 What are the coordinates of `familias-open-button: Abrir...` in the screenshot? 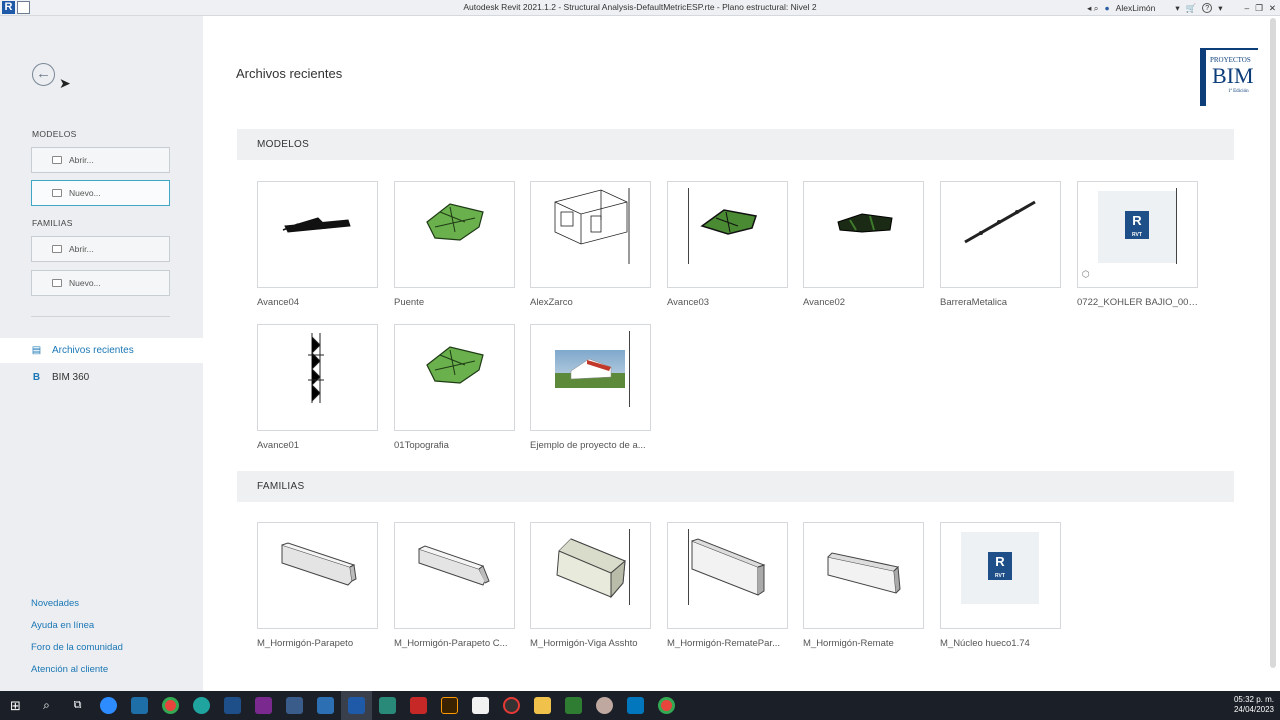 It's located at (100, 249).